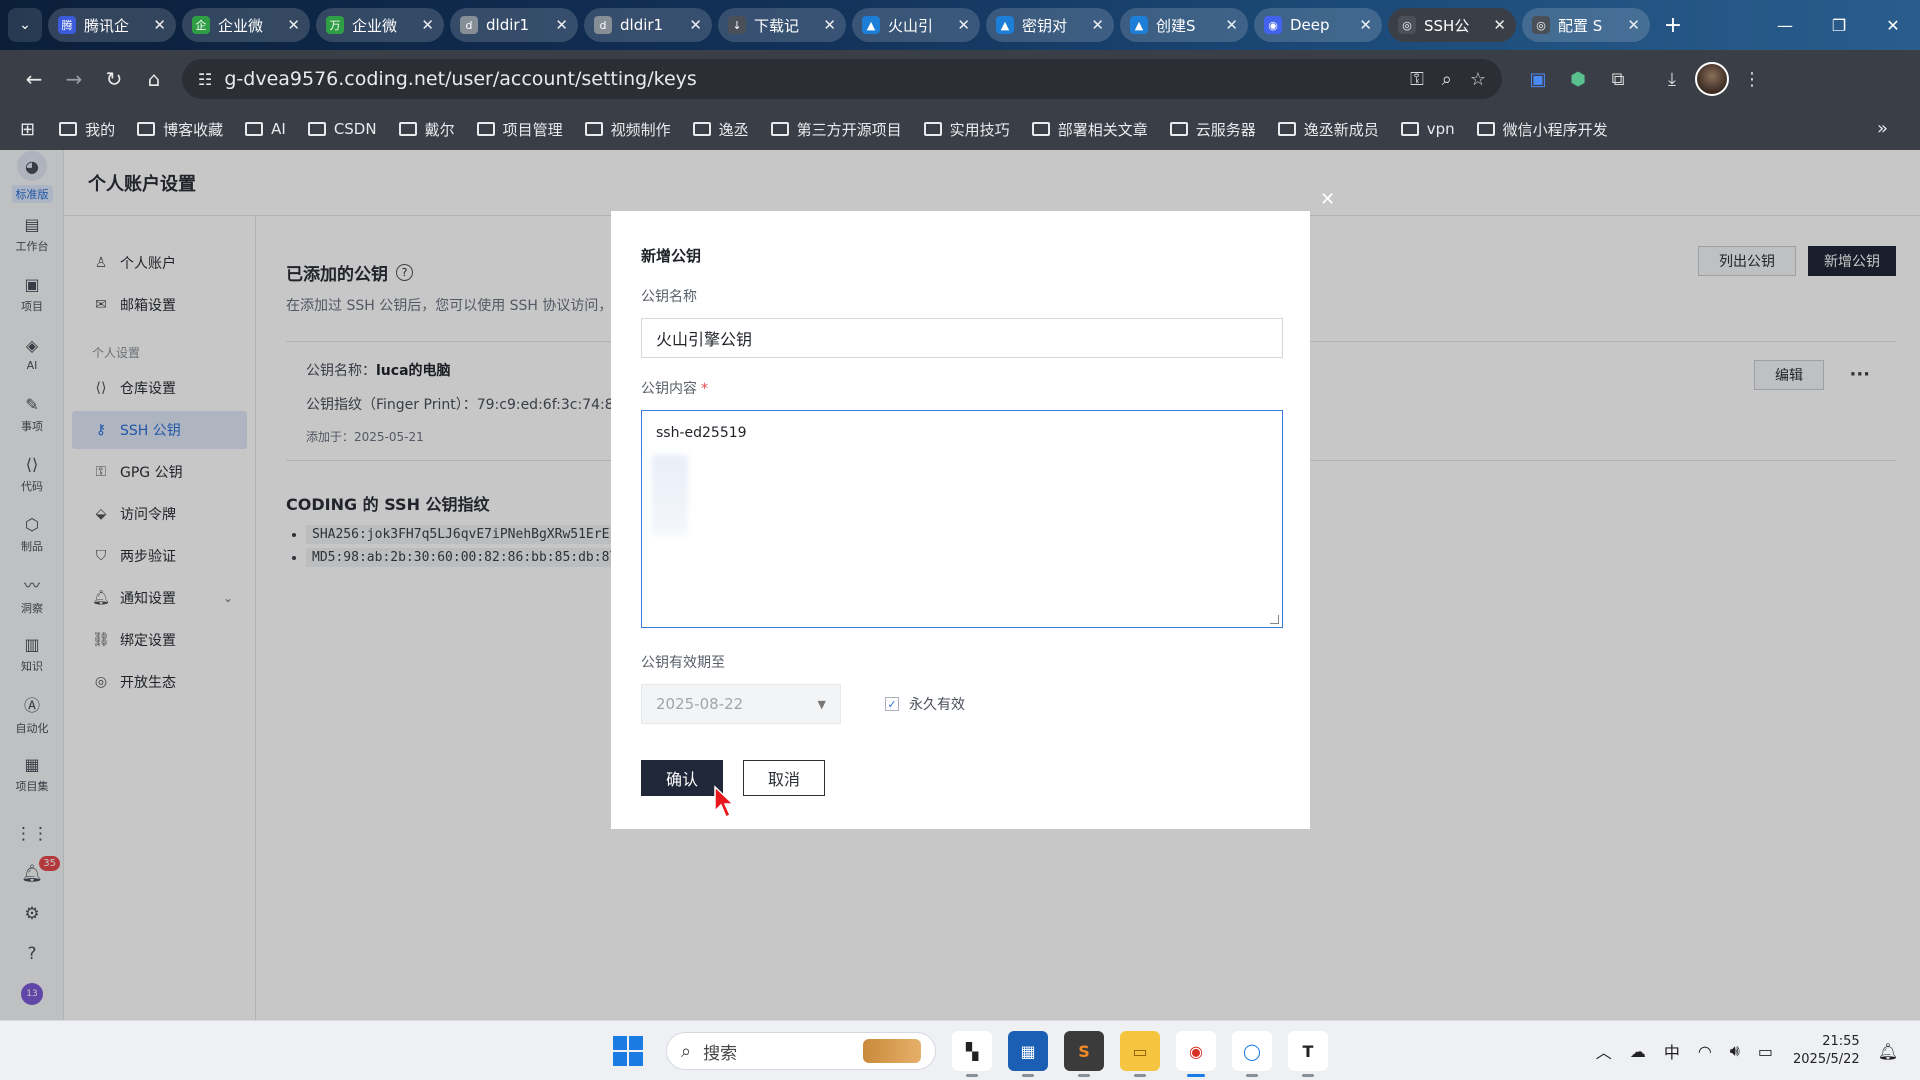  Describe the element at coordinates (1273, 25) in the screenshot. I see `tab-favicon-icon: ◉` at that location.